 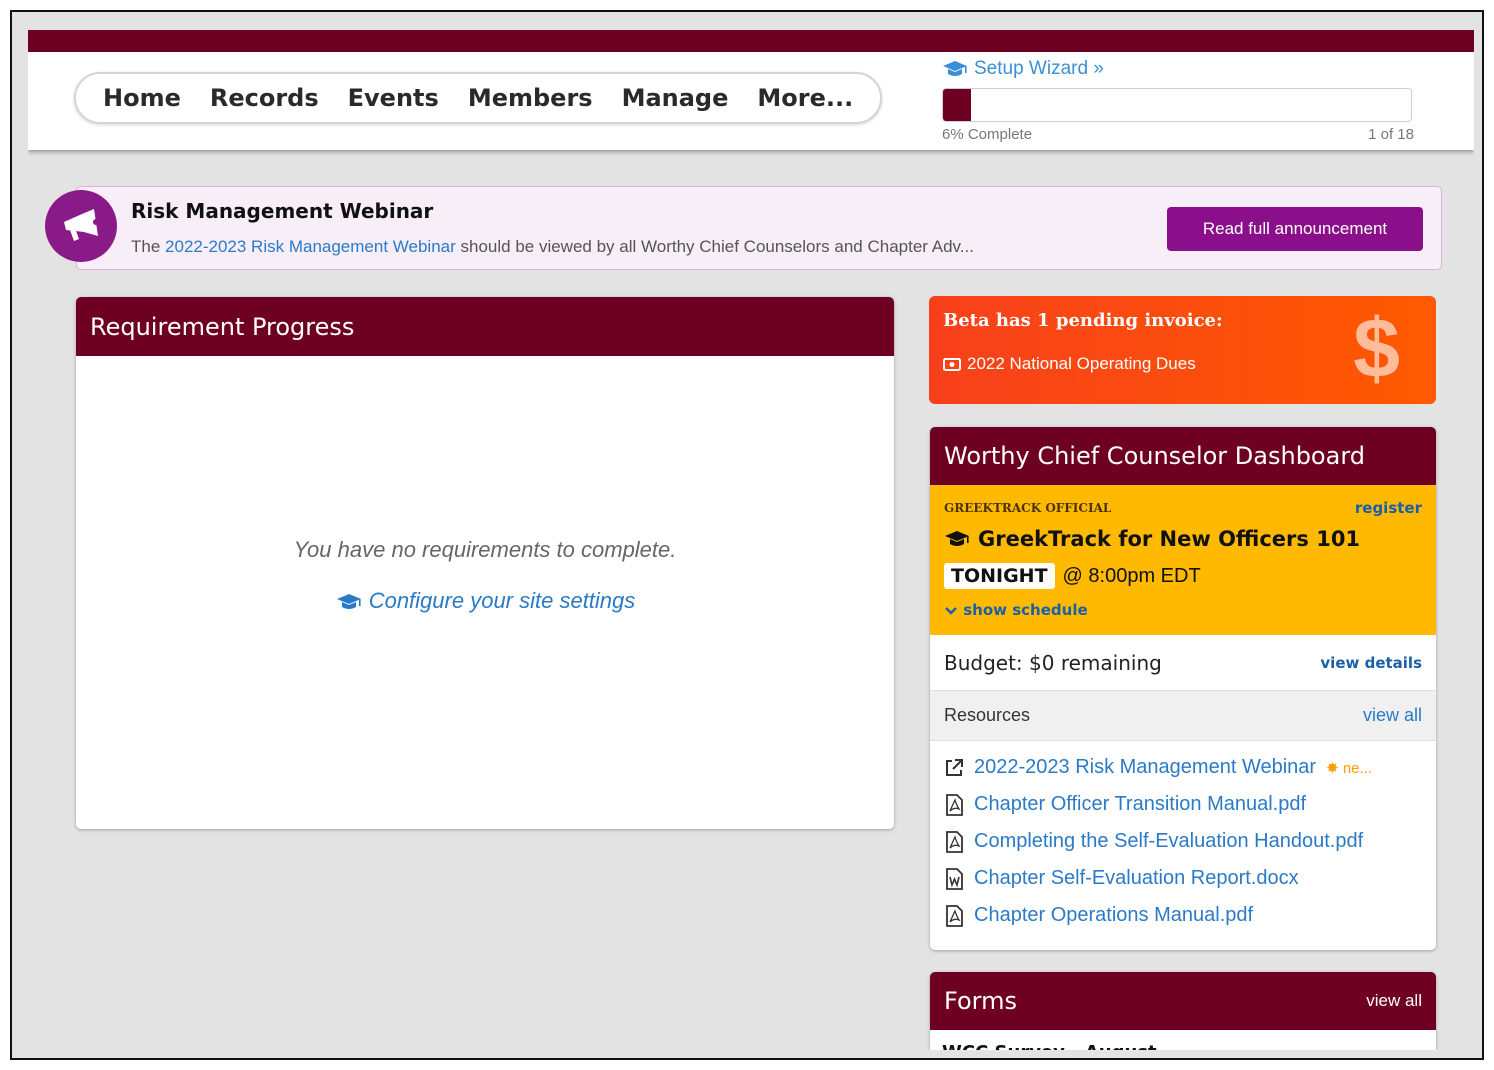 I want to click on resources-title: Resources, so click(x=987, y=715).